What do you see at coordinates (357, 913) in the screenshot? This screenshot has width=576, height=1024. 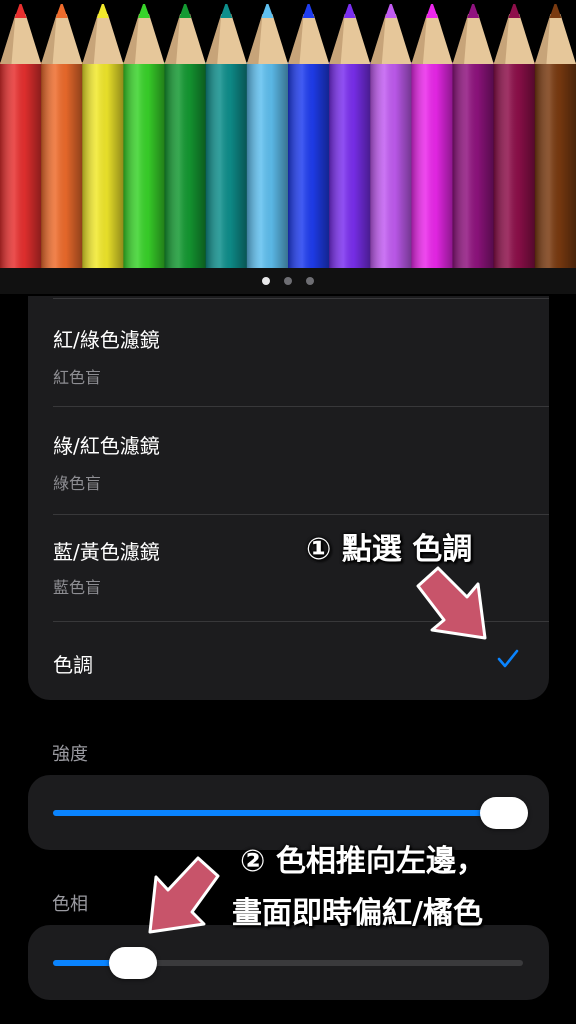 I see `annotation-step-2-line-2: 畫面即時偏紅/橘色` at bounding box center [357, 913].